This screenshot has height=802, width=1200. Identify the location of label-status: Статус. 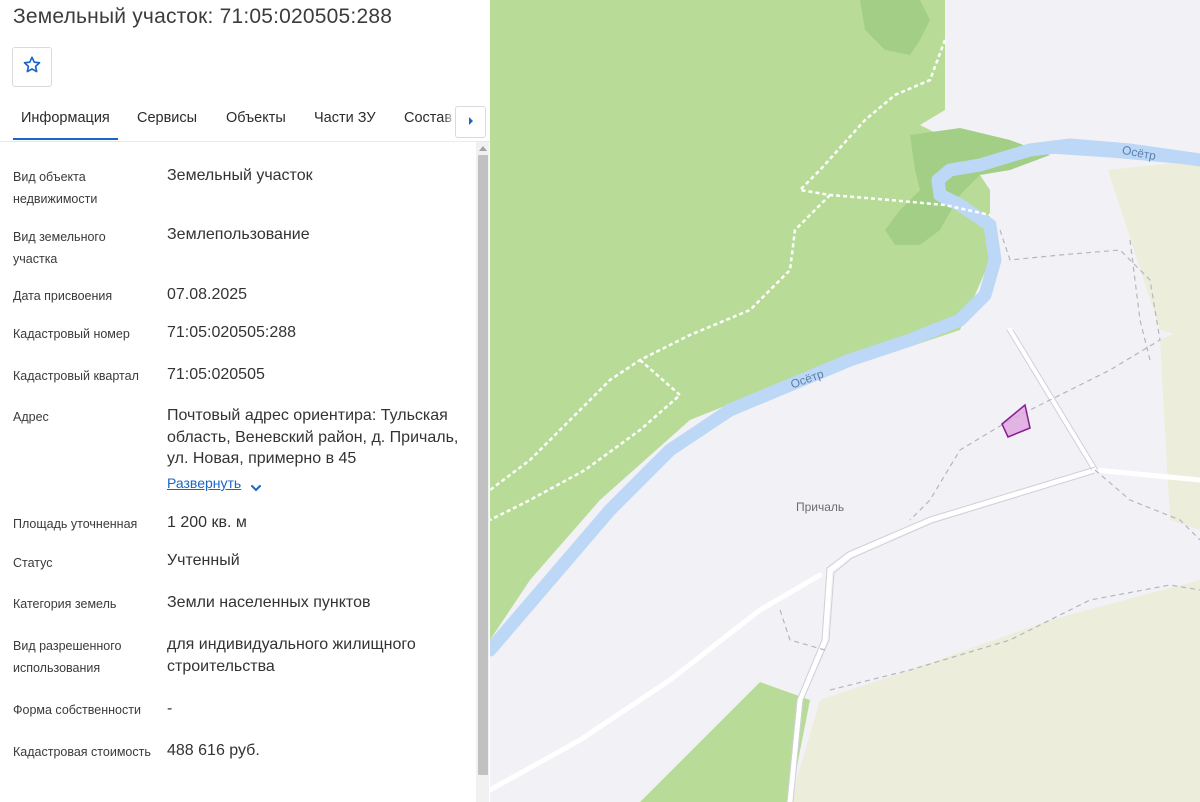
(33, 563).